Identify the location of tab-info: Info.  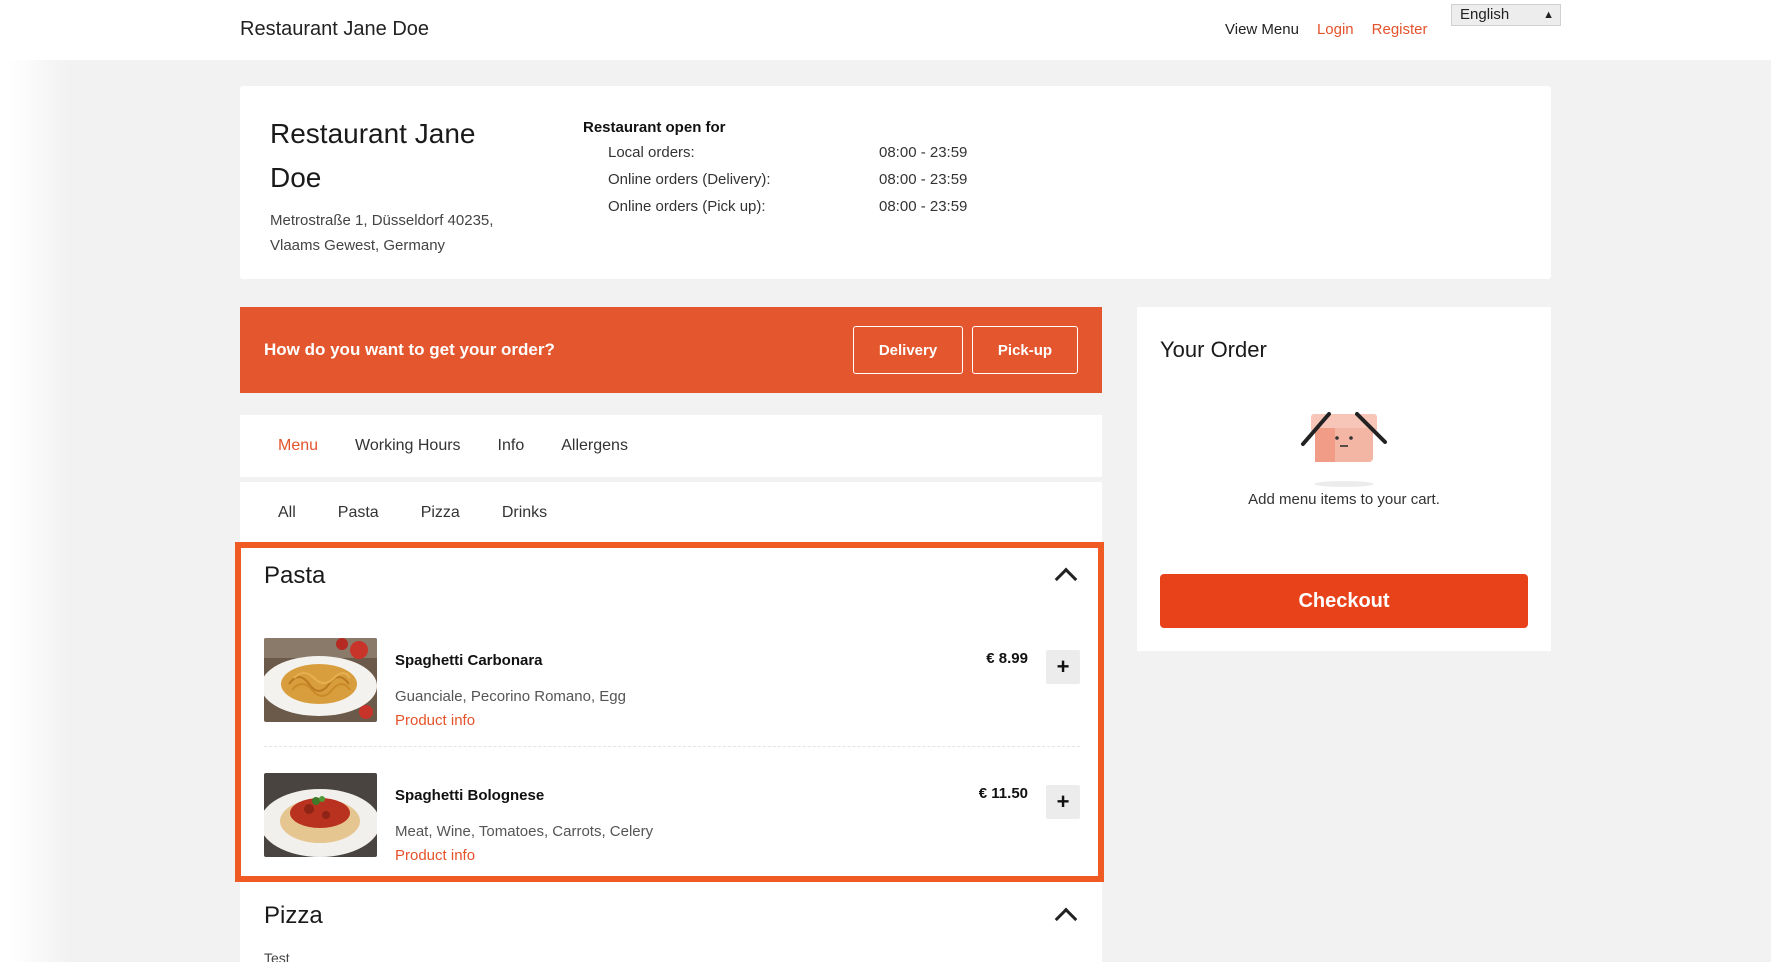
(511, 446).